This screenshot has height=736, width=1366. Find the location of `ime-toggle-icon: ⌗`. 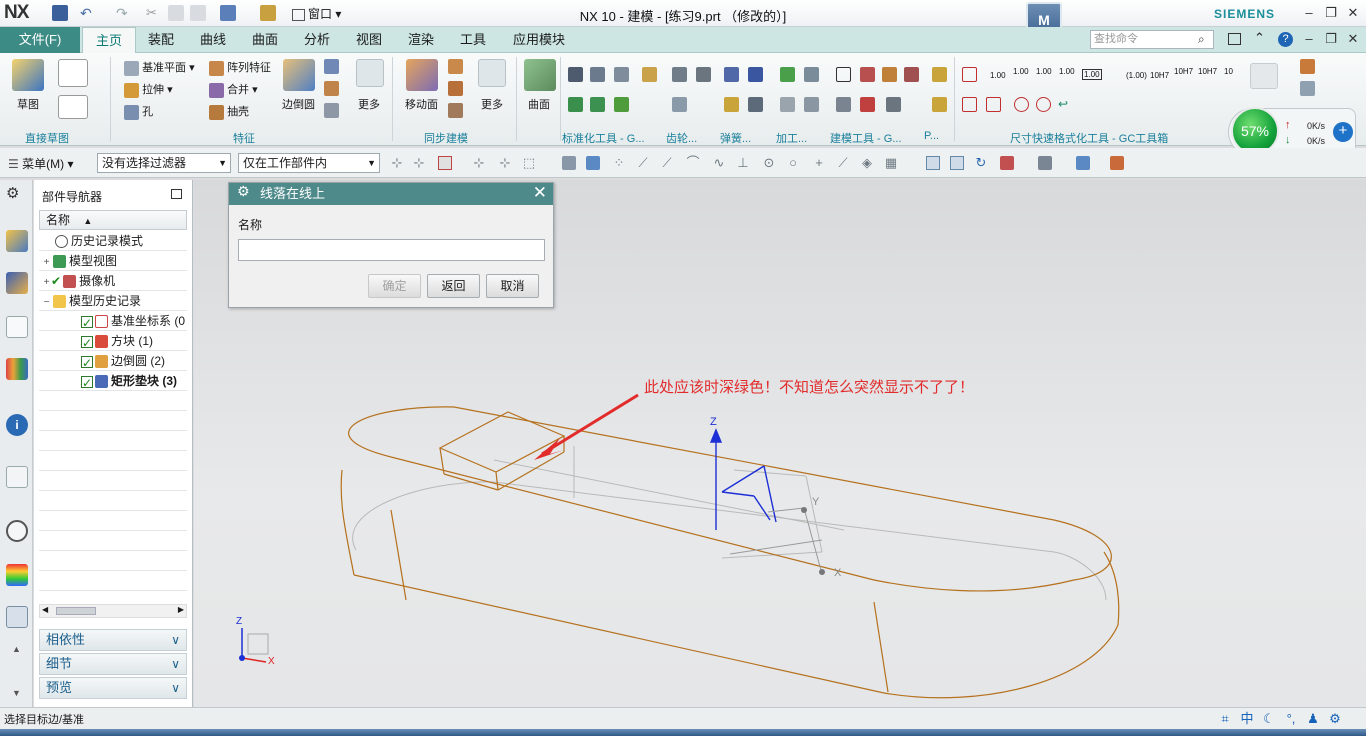

ime-toggle-icon: ⌗ is located at coordinates (1225, 719).